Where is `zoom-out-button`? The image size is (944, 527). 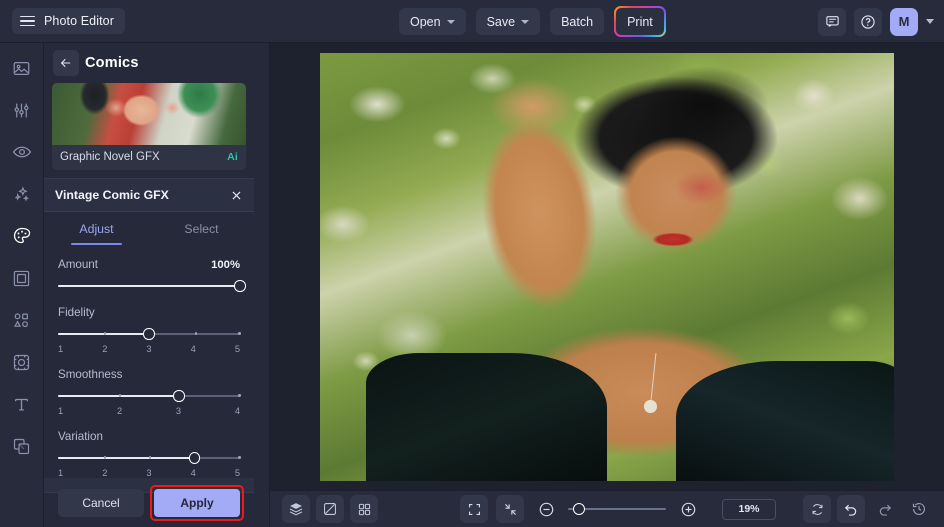
zoom-out-button is located at coordinates (546, 509).